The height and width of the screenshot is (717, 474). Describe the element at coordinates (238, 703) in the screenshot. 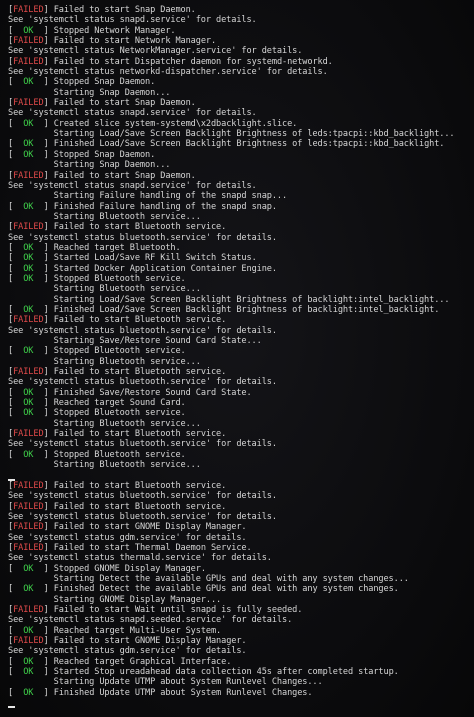

I see `console-line` at that location.